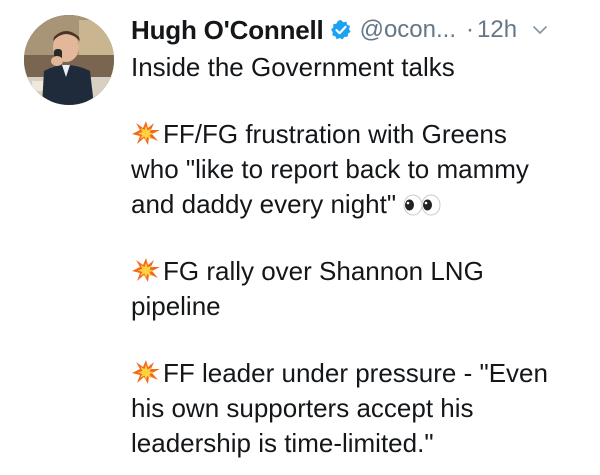 Image resolution: width=600 pixels, height=475 pixels. I want to click on avatar, so click(69, 60).